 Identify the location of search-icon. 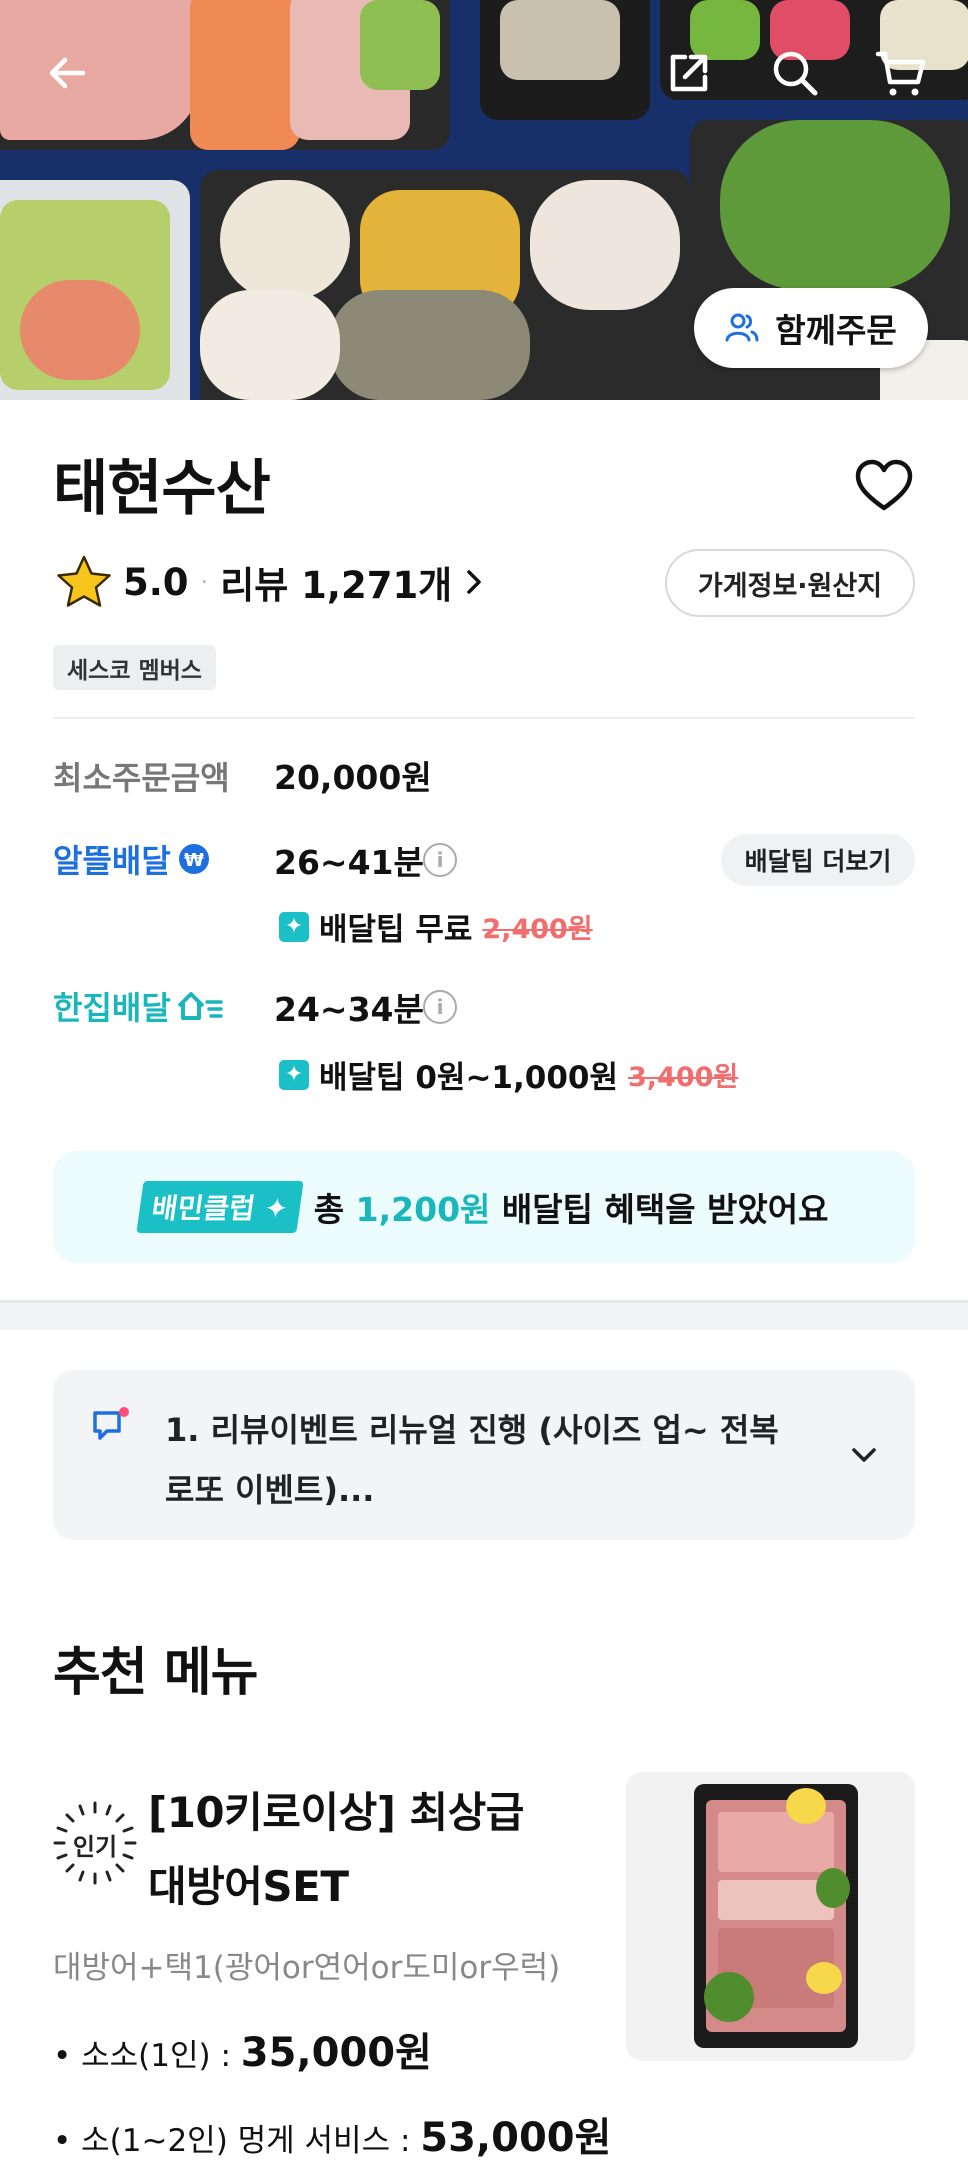
(795, 73).